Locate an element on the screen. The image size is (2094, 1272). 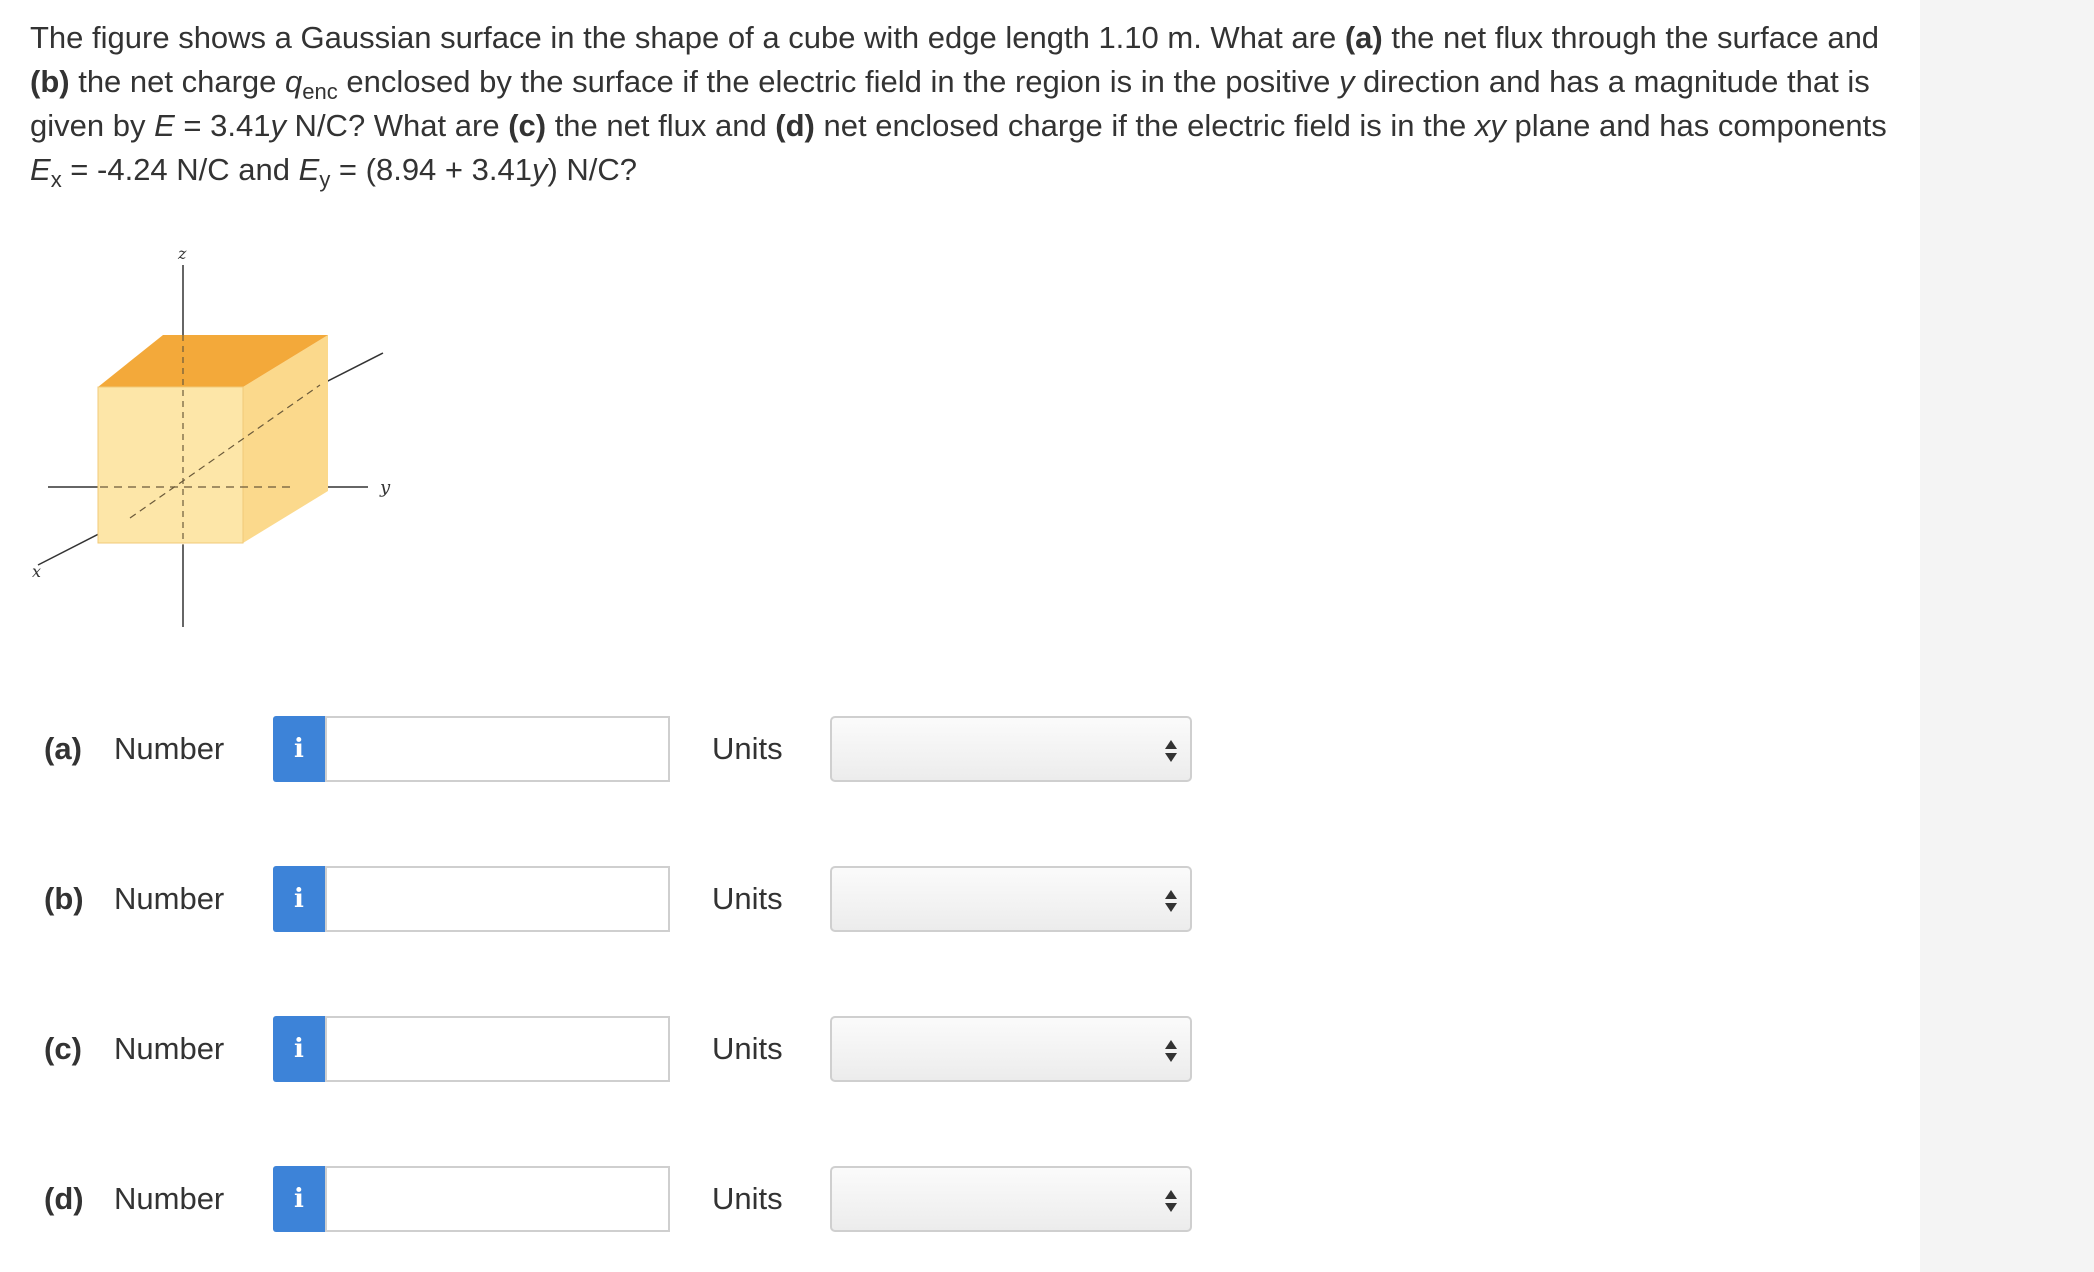
number-input-d is located at coordinates (497, 1199).